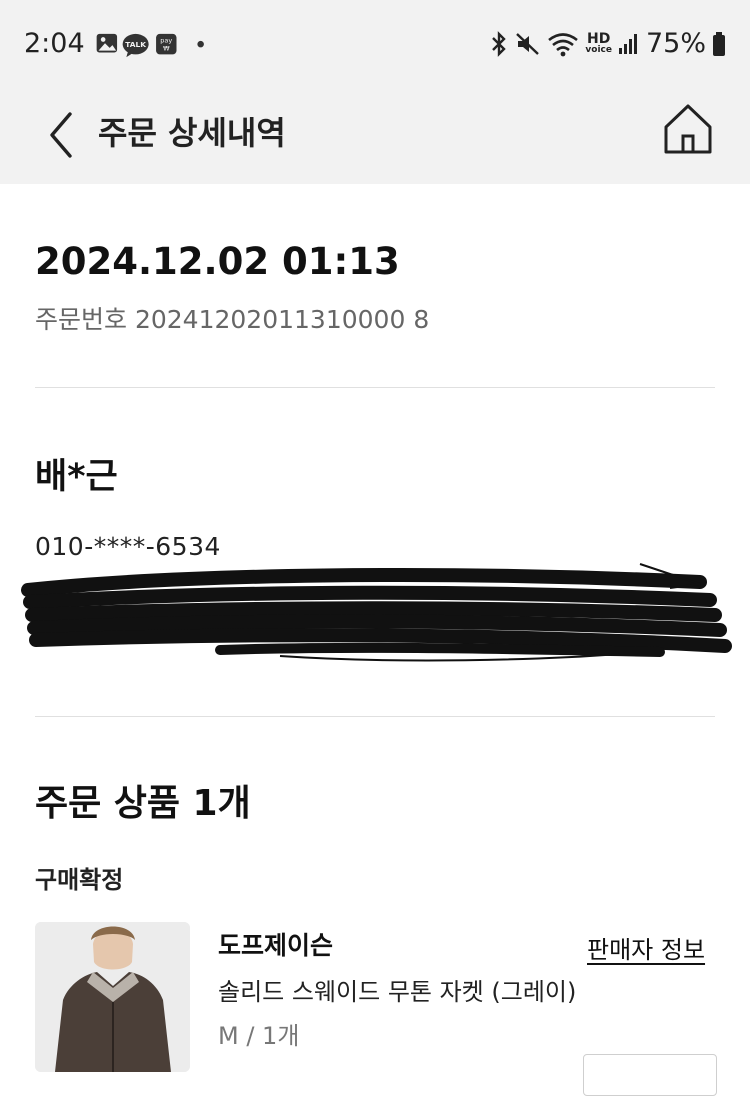 Image resolution: width=750 pixels, height=1096 pixels. I want to click on home-icon, so click(688, 129).